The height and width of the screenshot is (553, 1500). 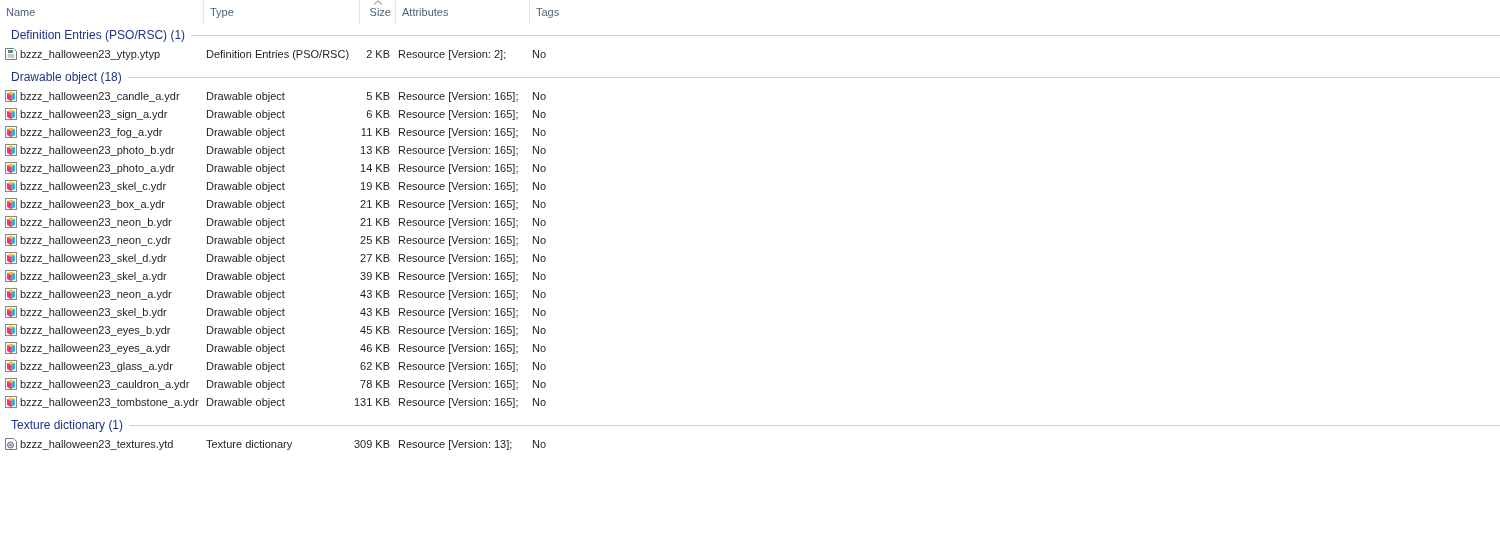 What do you see at coordinates (93, 312) in the screenshot?
I see `file-name: bzzz_halloween23_skel_b.ydr` at bounding box center [93, 312].